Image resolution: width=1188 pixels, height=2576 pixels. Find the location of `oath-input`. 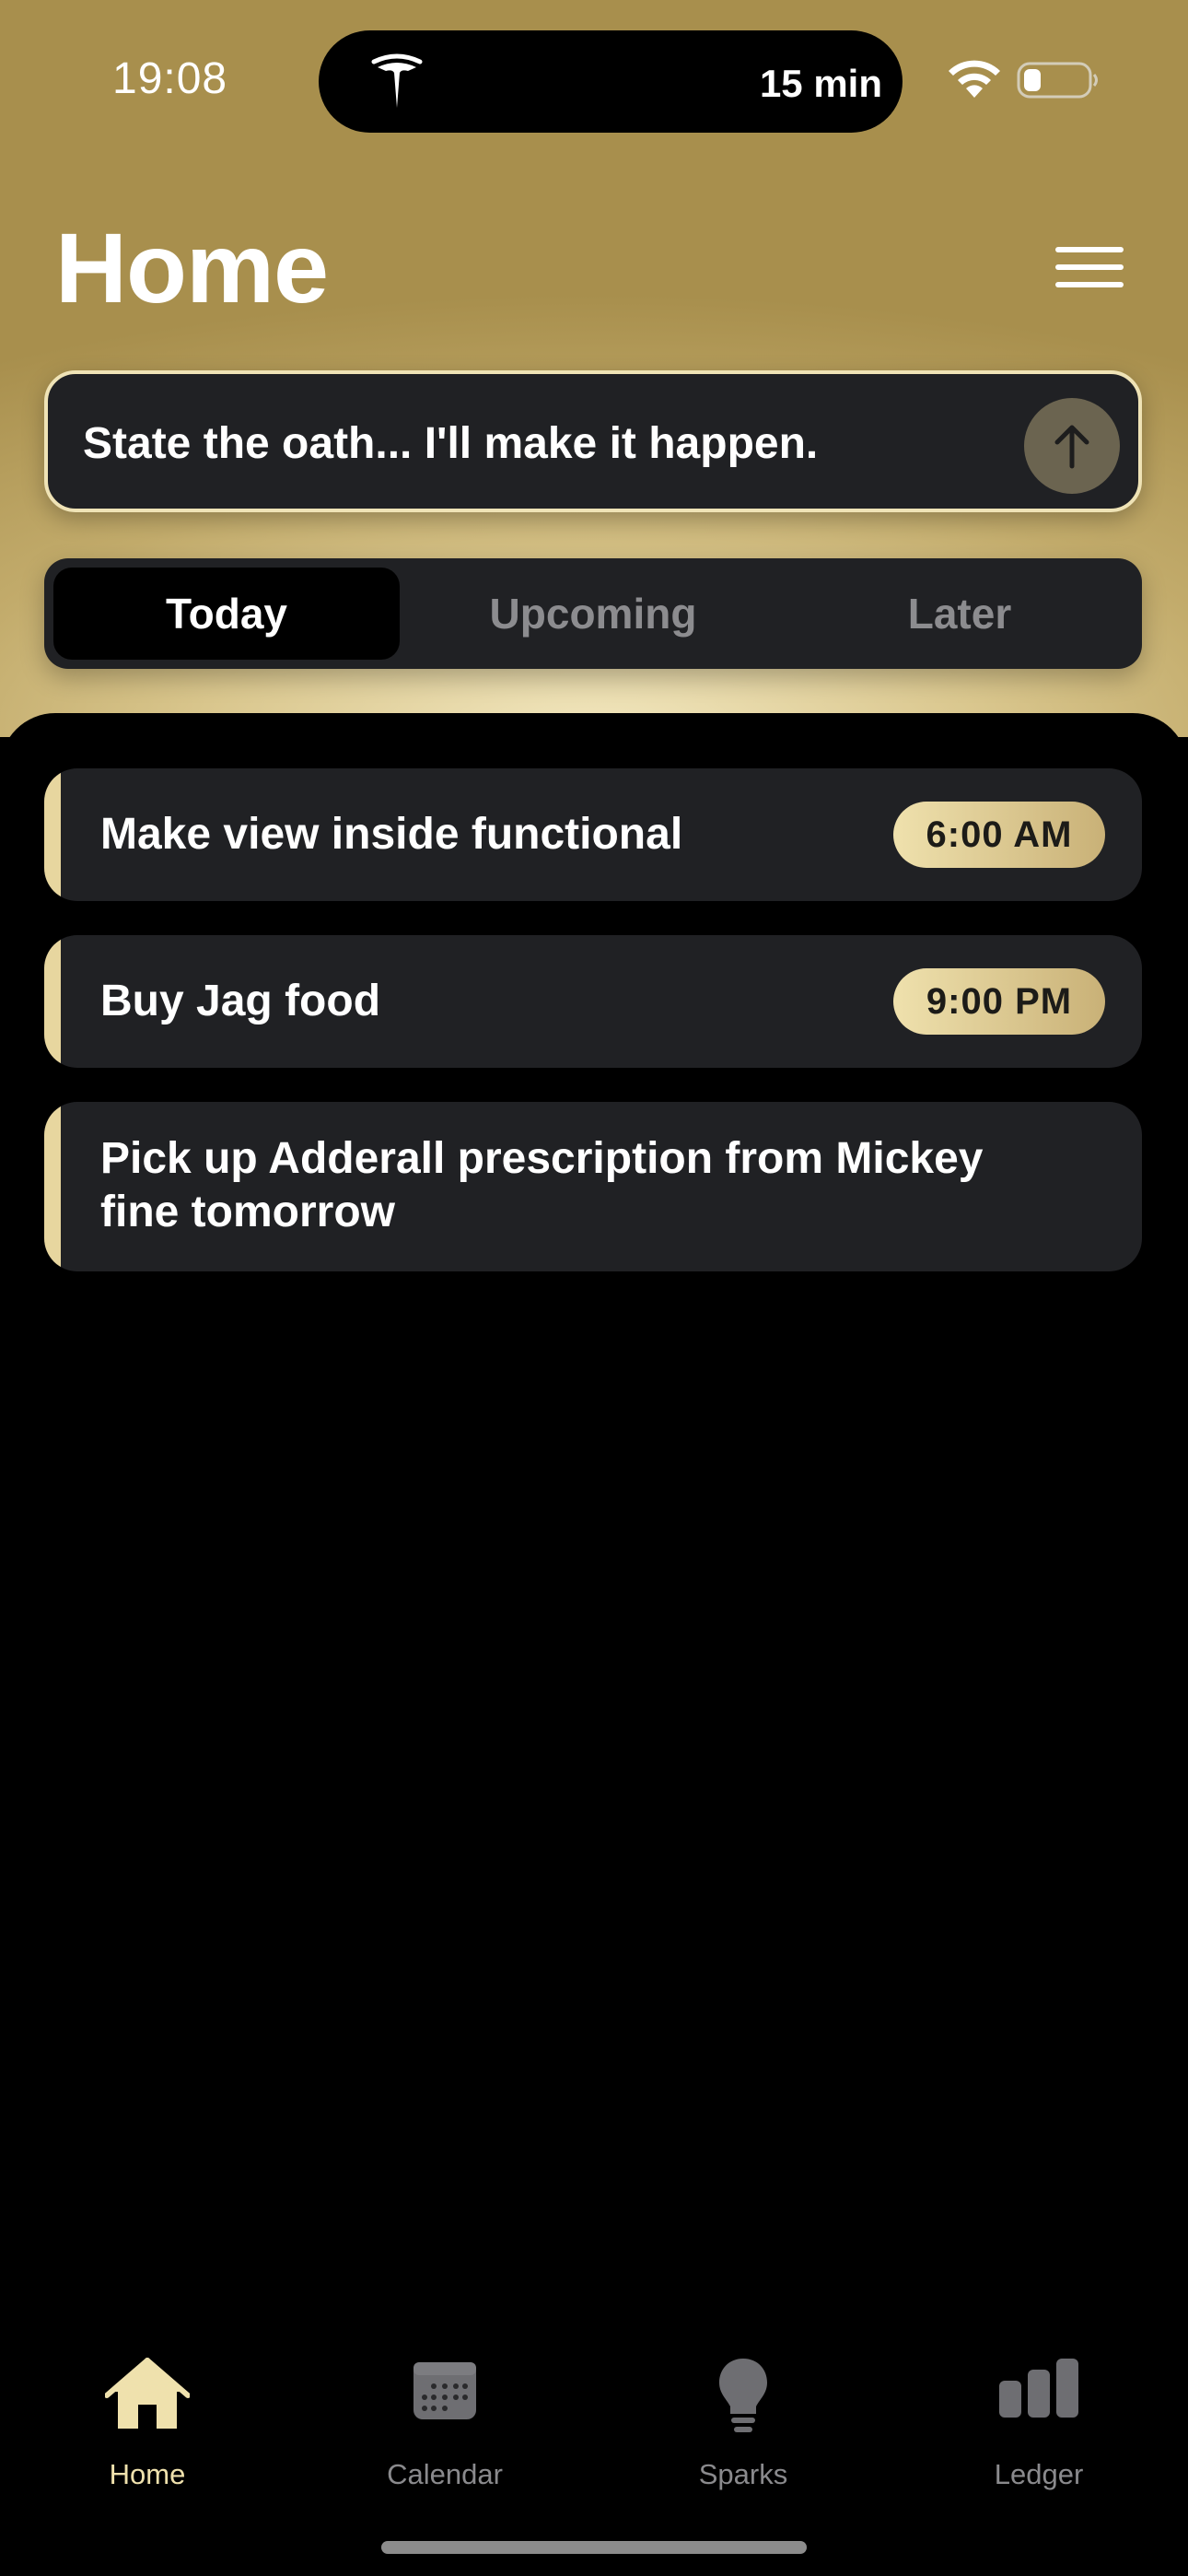

oath-input is located at coordinates (543, 443).